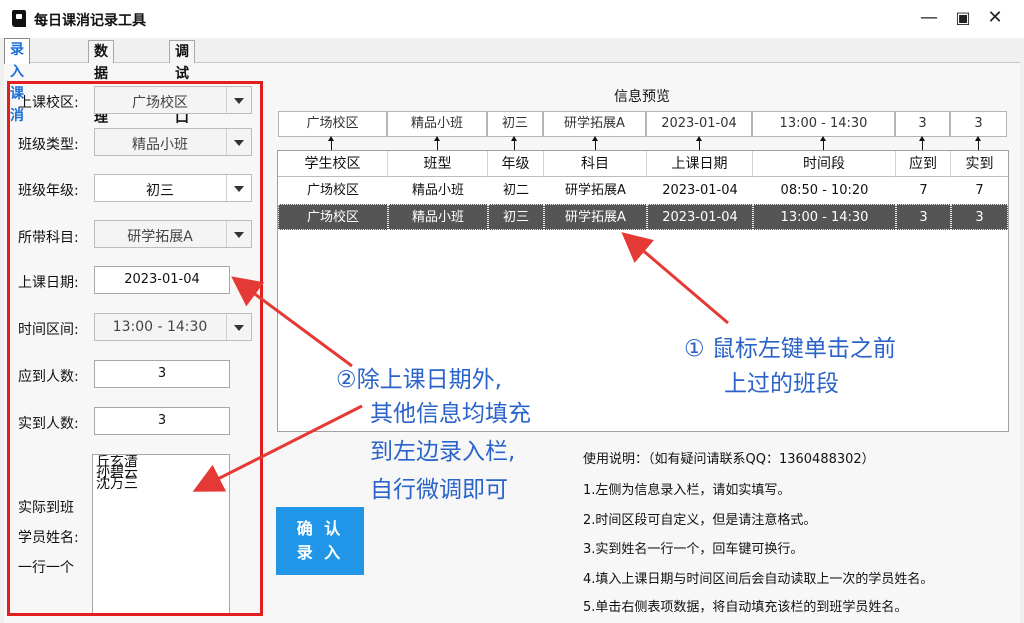  What do you see at coordinates (675, 278) in the screenshot?
I see `arrow-to-table-row` at bounding box center [675, 278].